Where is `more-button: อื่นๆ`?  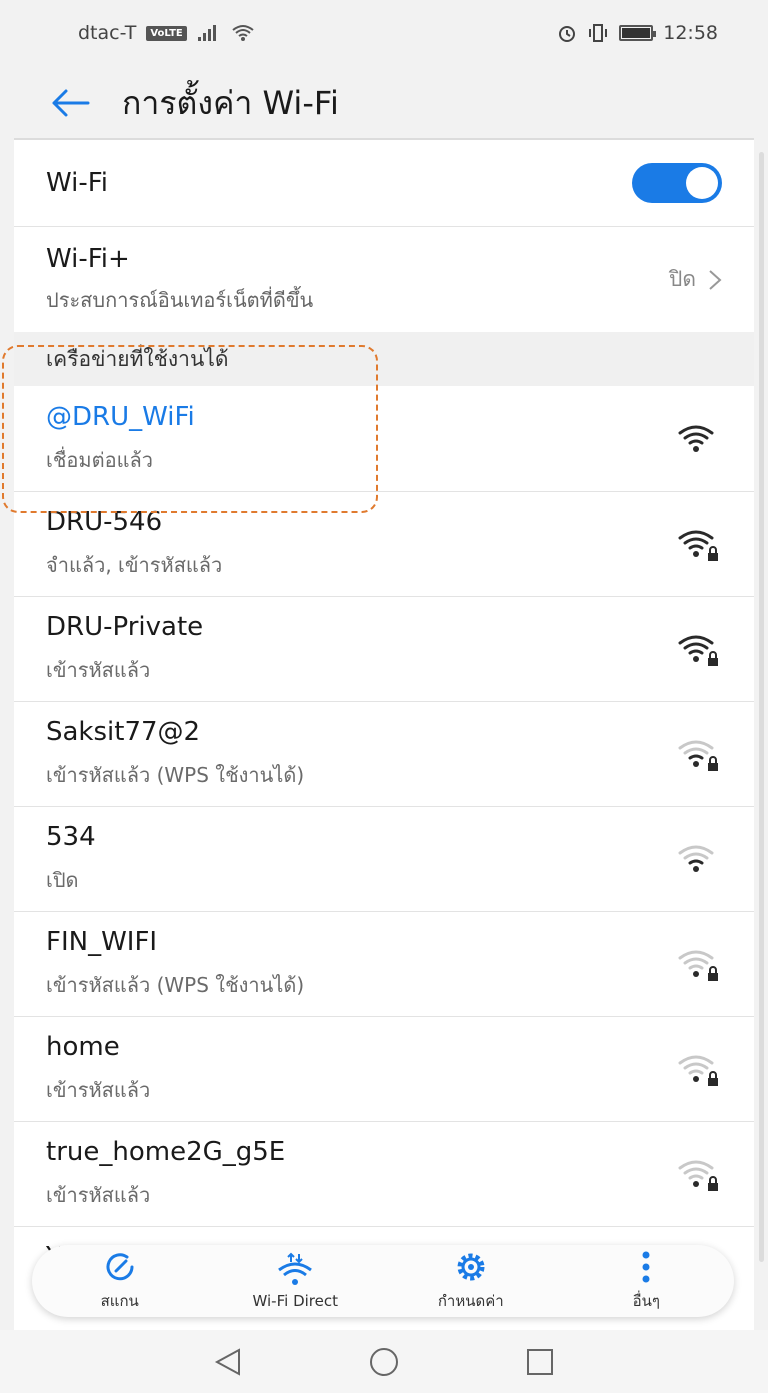 more-button: อื่นๆ is located at coordinates (646, 1281).